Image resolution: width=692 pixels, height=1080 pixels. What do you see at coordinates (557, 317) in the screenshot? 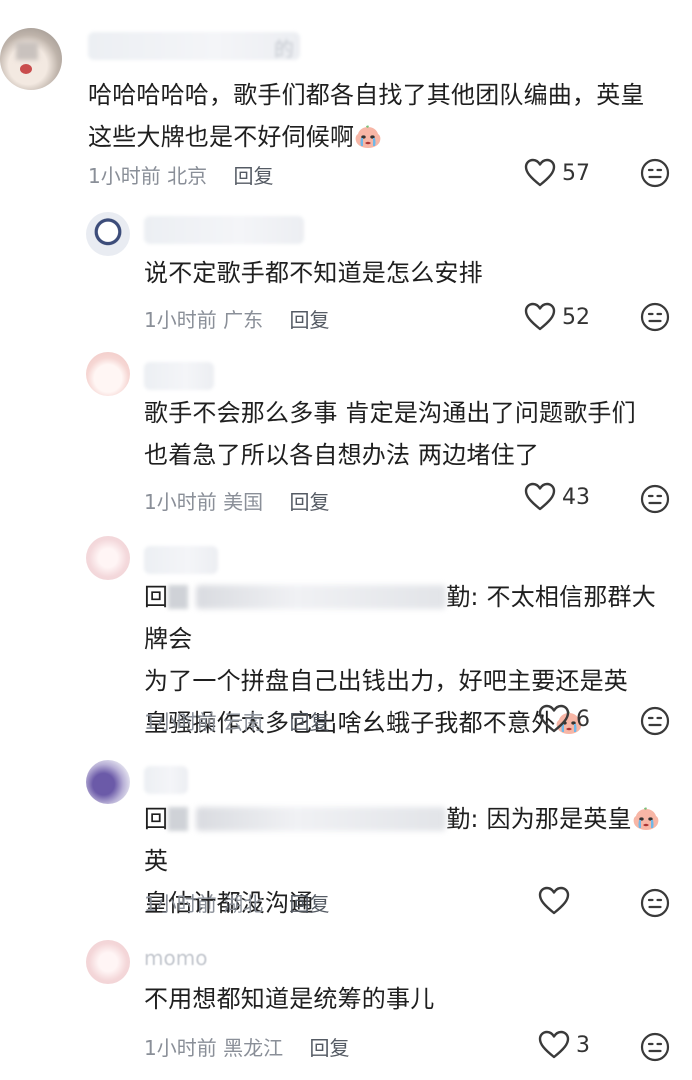
I see `like-button: 52` at bounding box center [557, 317].